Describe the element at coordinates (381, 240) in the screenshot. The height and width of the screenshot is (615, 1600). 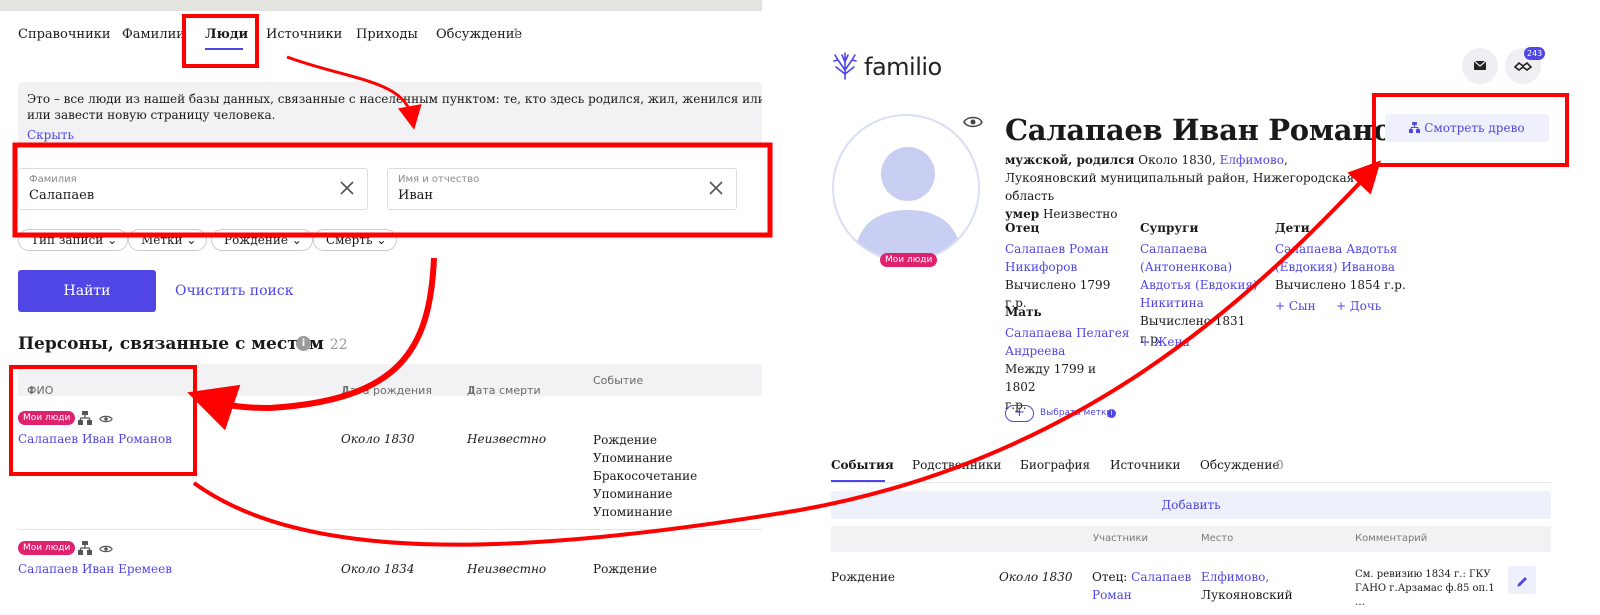
I see `chevron-down-icon: ⌄` at that location.